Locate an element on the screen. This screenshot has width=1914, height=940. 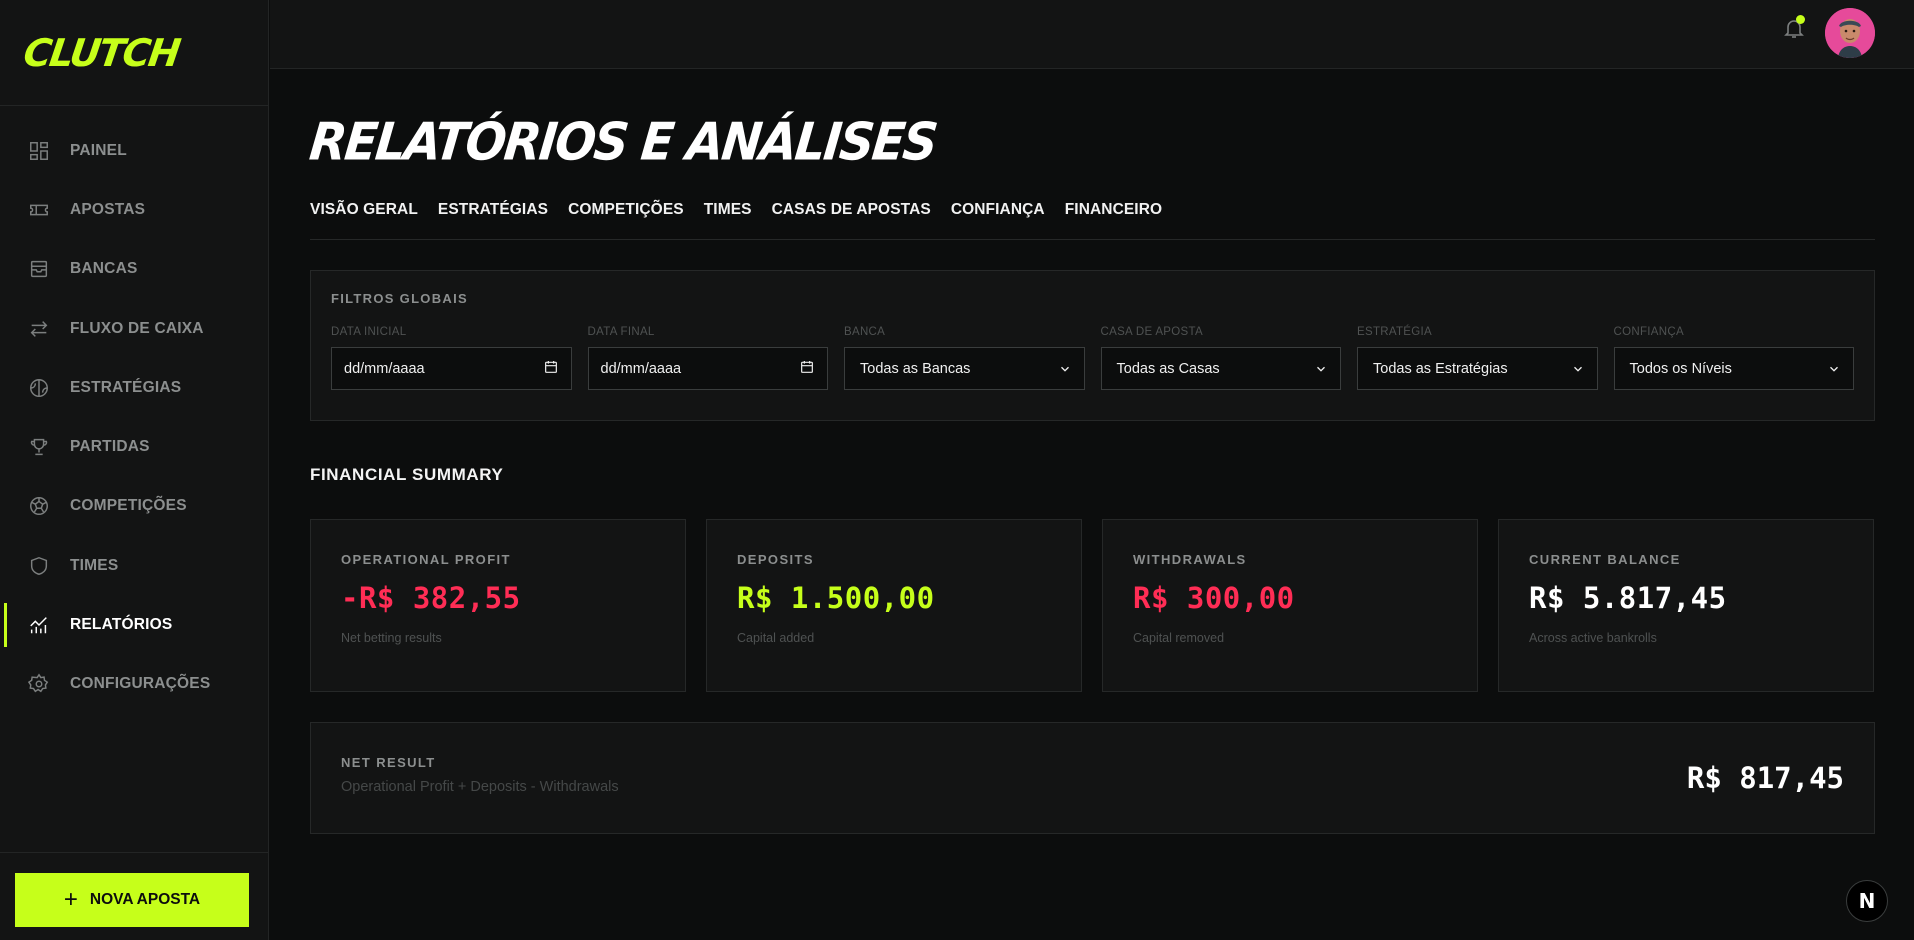
top-bar is located at coordinates (1092, 34).